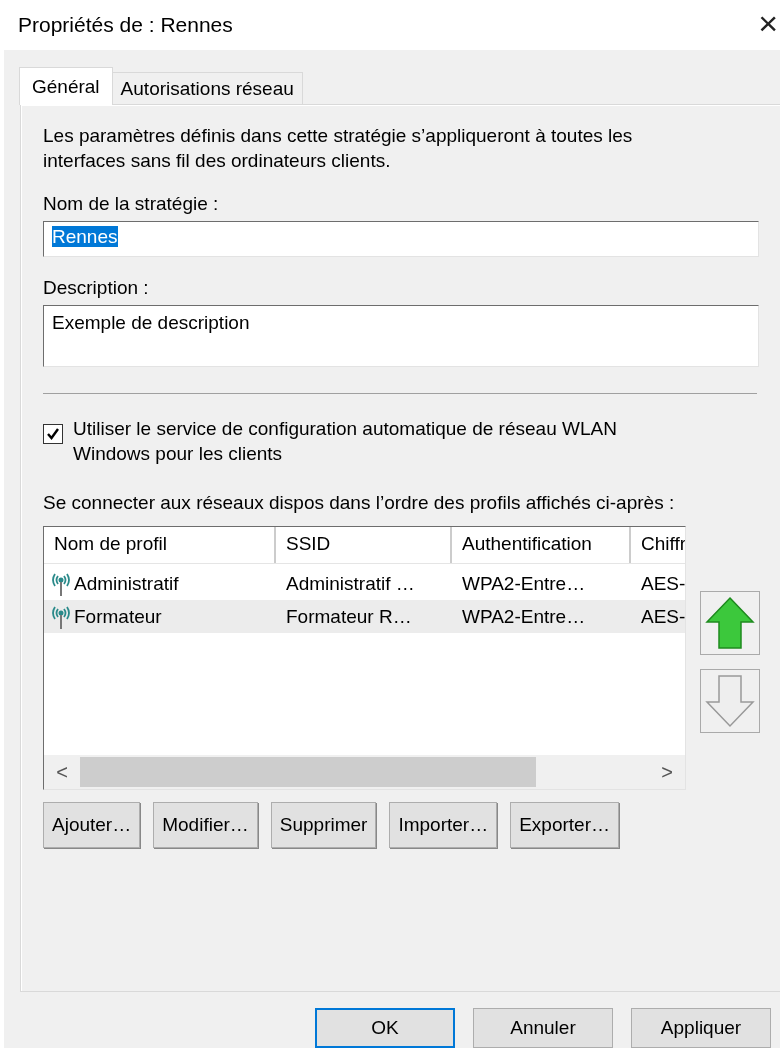  I want to click on move-up-button, so click(730, 623).